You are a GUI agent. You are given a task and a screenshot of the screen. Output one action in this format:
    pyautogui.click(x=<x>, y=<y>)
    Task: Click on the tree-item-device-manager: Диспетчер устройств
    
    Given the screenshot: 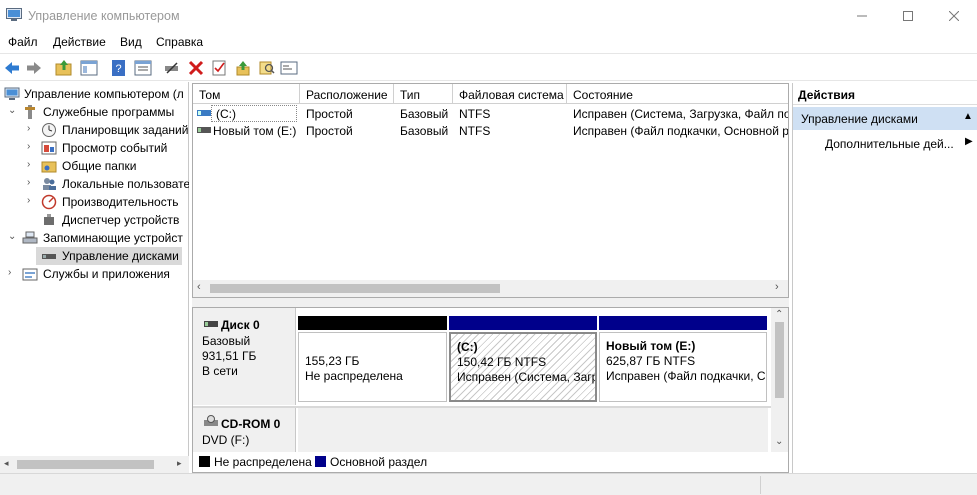 What is the action you would take?
    pyautogui.click(x=94, y=220)
    